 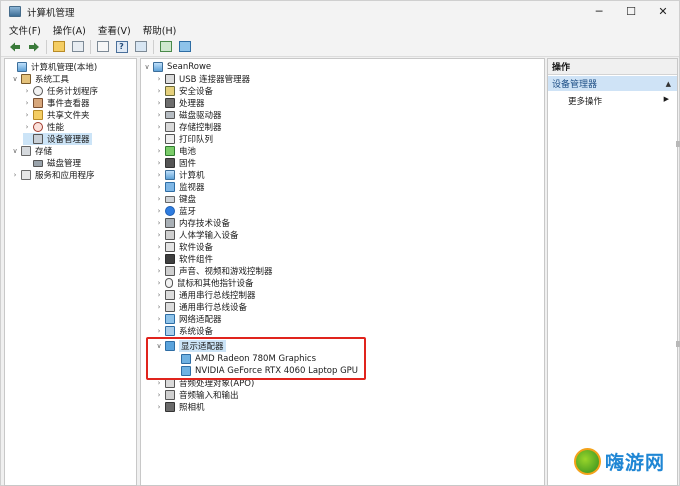 I want to click on device-category-software-components: › 软件组件, so click(x=184, y=259).